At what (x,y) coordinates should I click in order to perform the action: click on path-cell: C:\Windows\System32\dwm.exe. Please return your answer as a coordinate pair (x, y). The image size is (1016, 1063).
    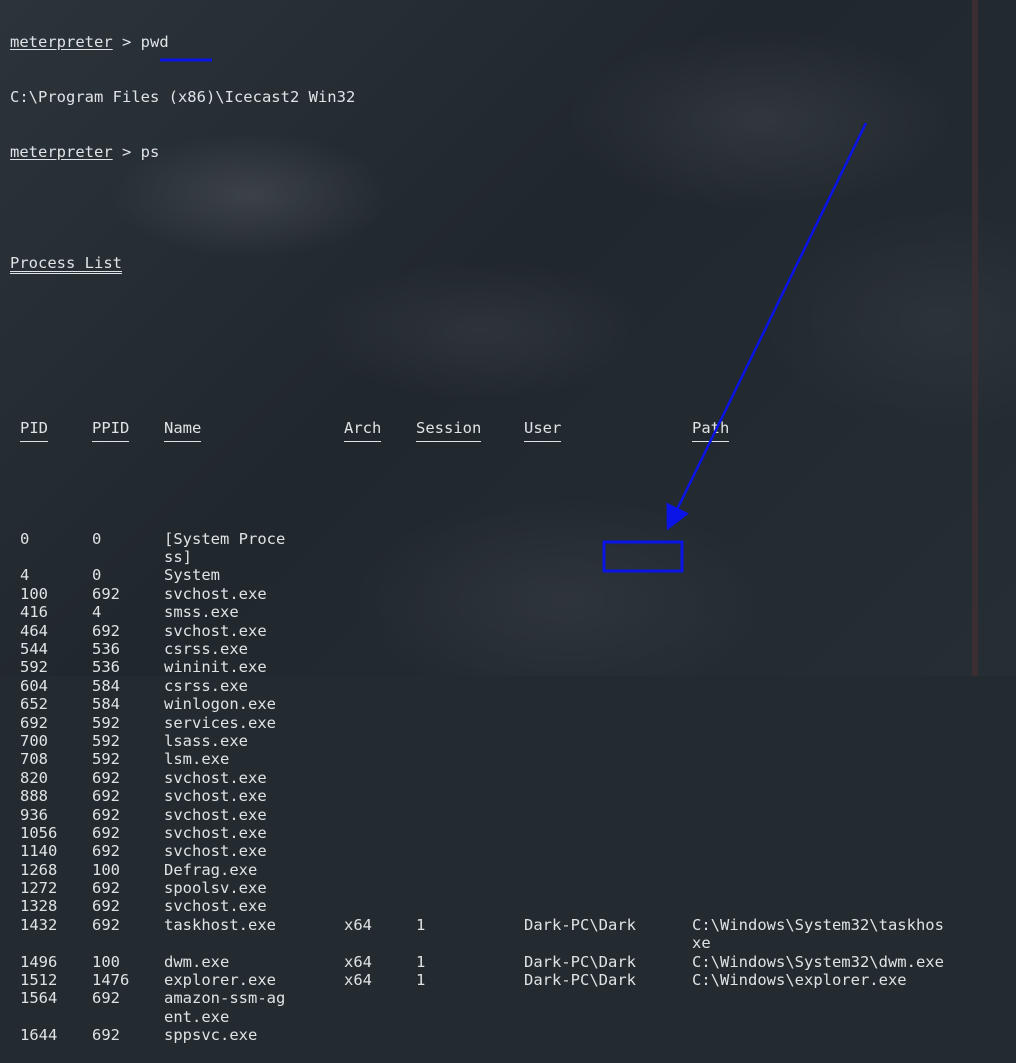
    Looking at the image, I should click on (818, 961).